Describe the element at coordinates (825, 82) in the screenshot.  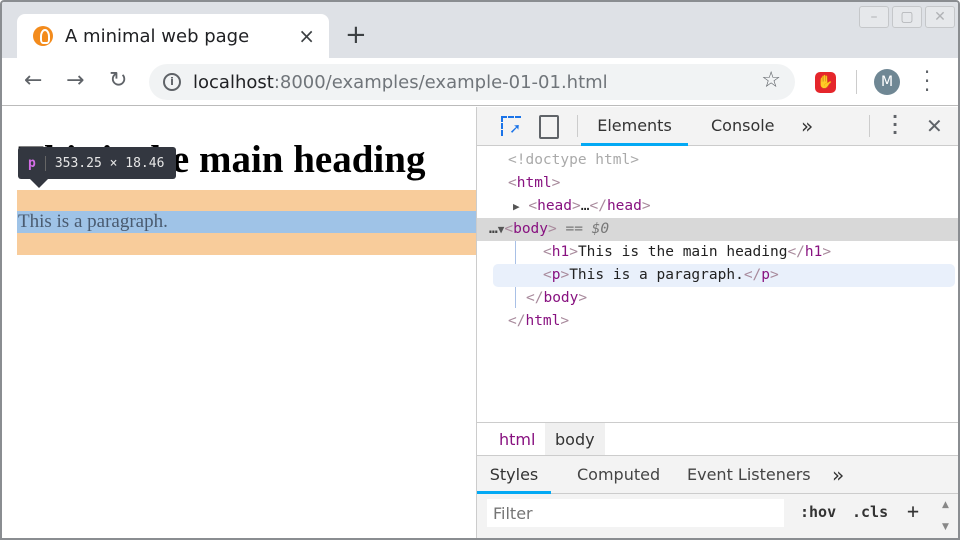
I see `adblock-hand-icon: ✋` at that location.